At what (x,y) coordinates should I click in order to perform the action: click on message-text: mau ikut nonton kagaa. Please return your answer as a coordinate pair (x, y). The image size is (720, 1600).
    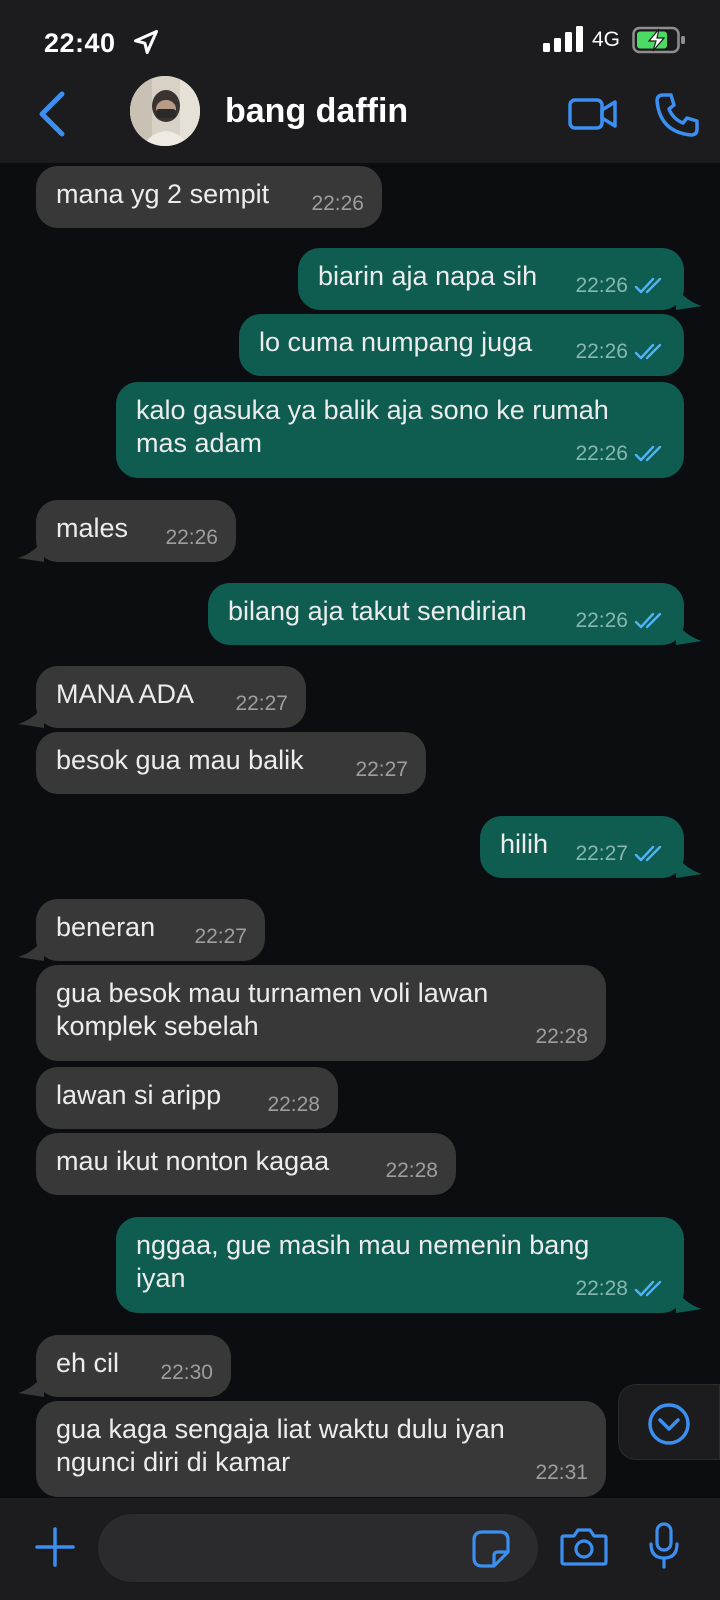
    Looking at the image, I should click on (193, 1161).